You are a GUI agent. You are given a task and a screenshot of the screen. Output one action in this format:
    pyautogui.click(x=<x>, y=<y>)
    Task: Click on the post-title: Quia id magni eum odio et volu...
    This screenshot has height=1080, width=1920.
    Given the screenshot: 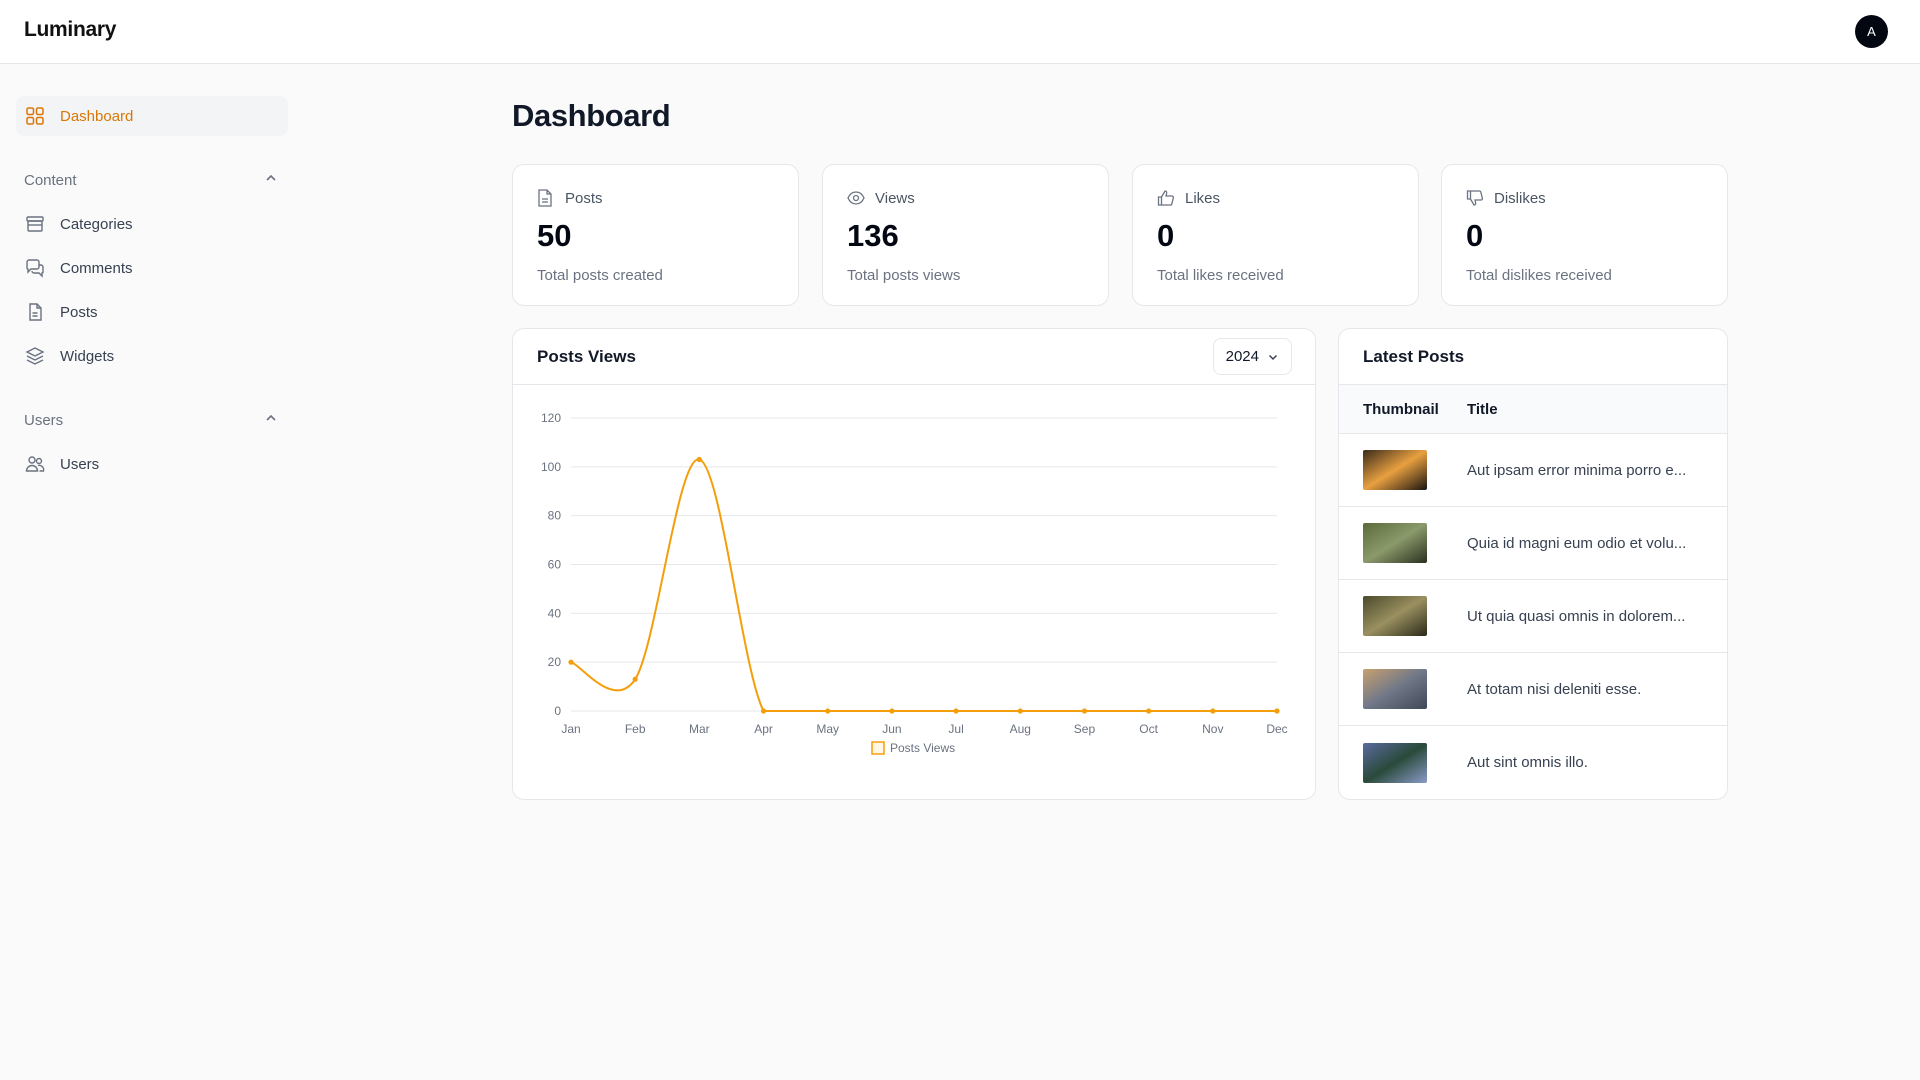 What is the action you would take?
    pyautogui.click(x=1582, y=543)
    